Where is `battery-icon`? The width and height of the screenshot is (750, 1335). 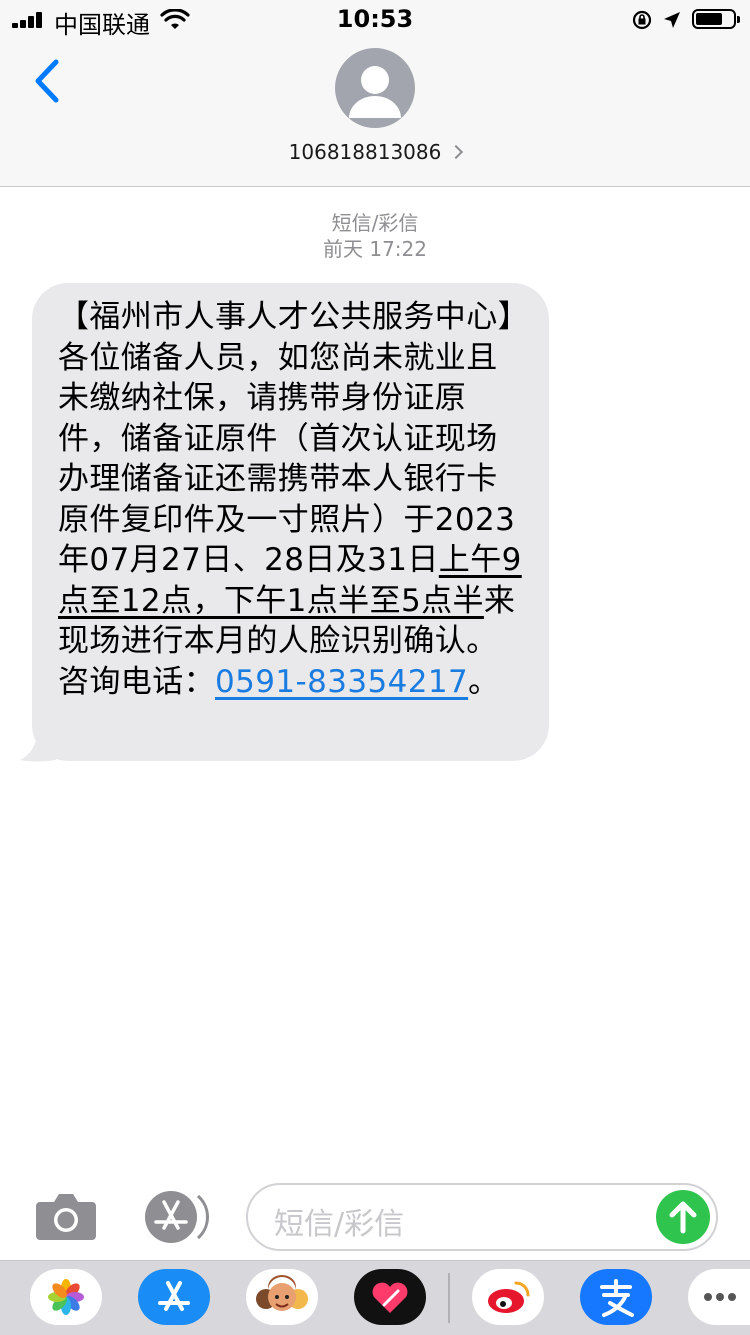
battery-icon is located at coordinates (716, 19).